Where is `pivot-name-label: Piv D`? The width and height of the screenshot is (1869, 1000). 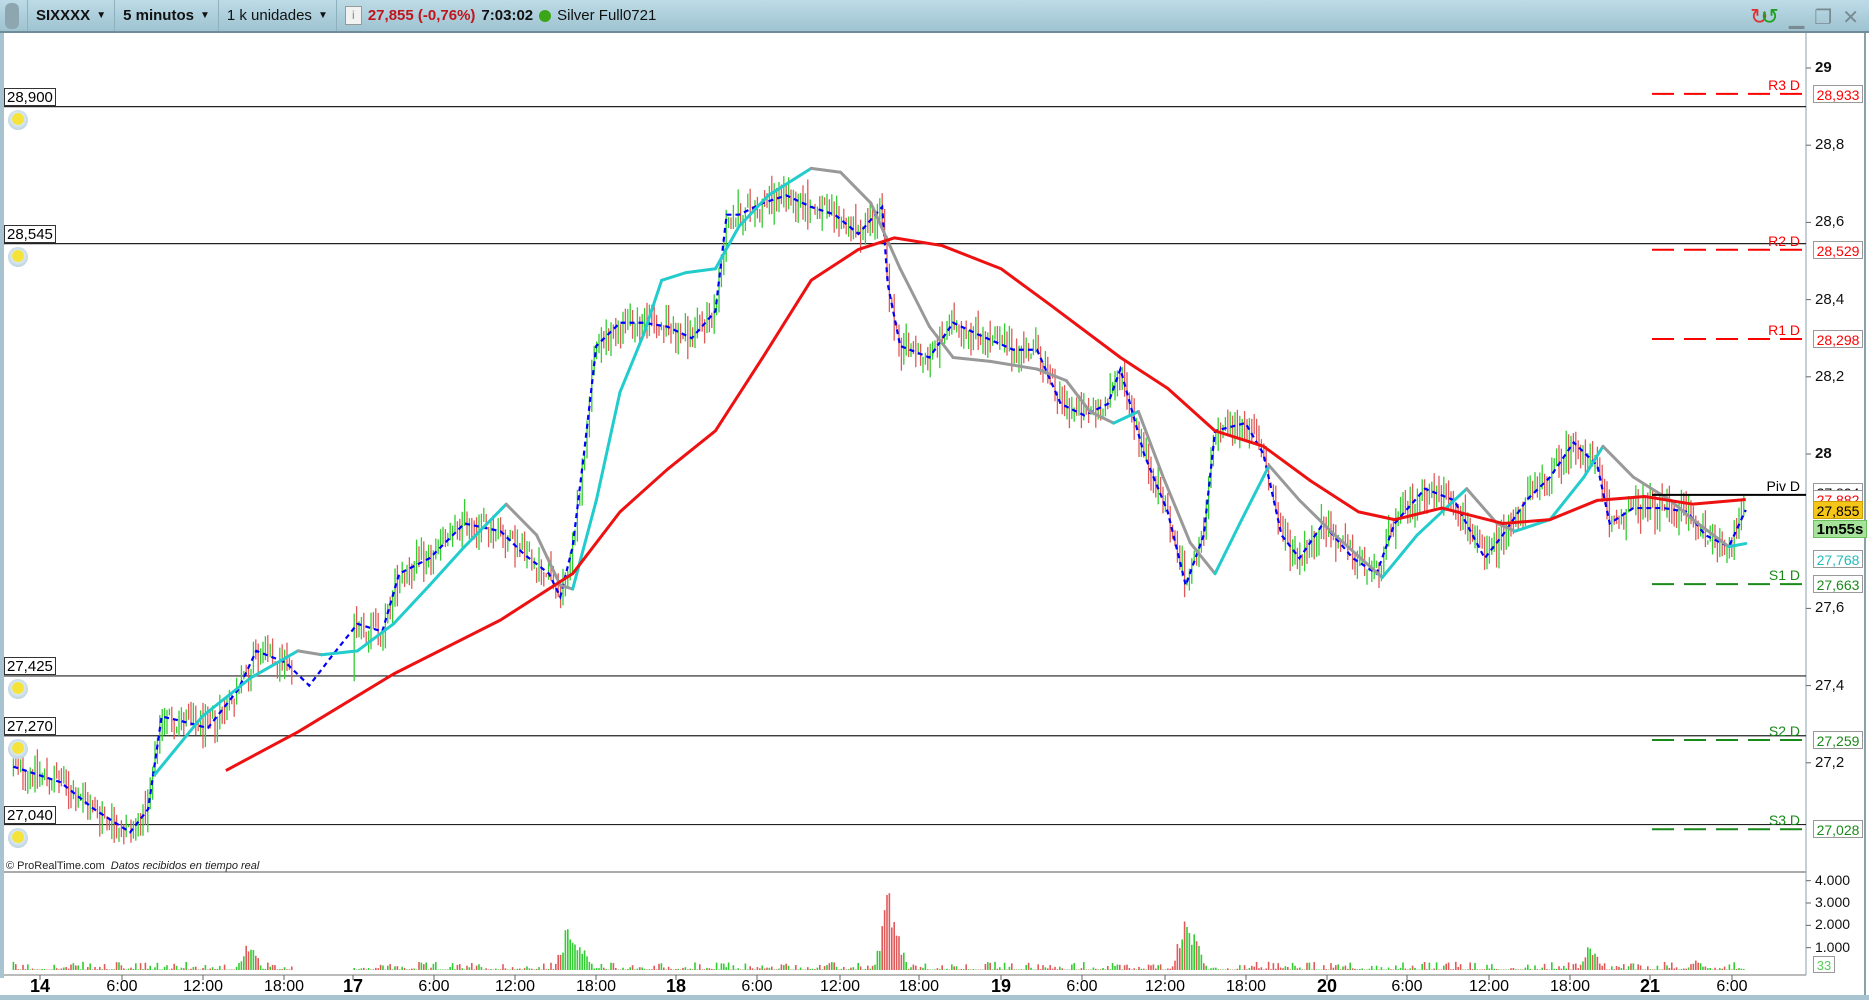 pivot-name-label: Piv D is located at coordinates (1783, 485).